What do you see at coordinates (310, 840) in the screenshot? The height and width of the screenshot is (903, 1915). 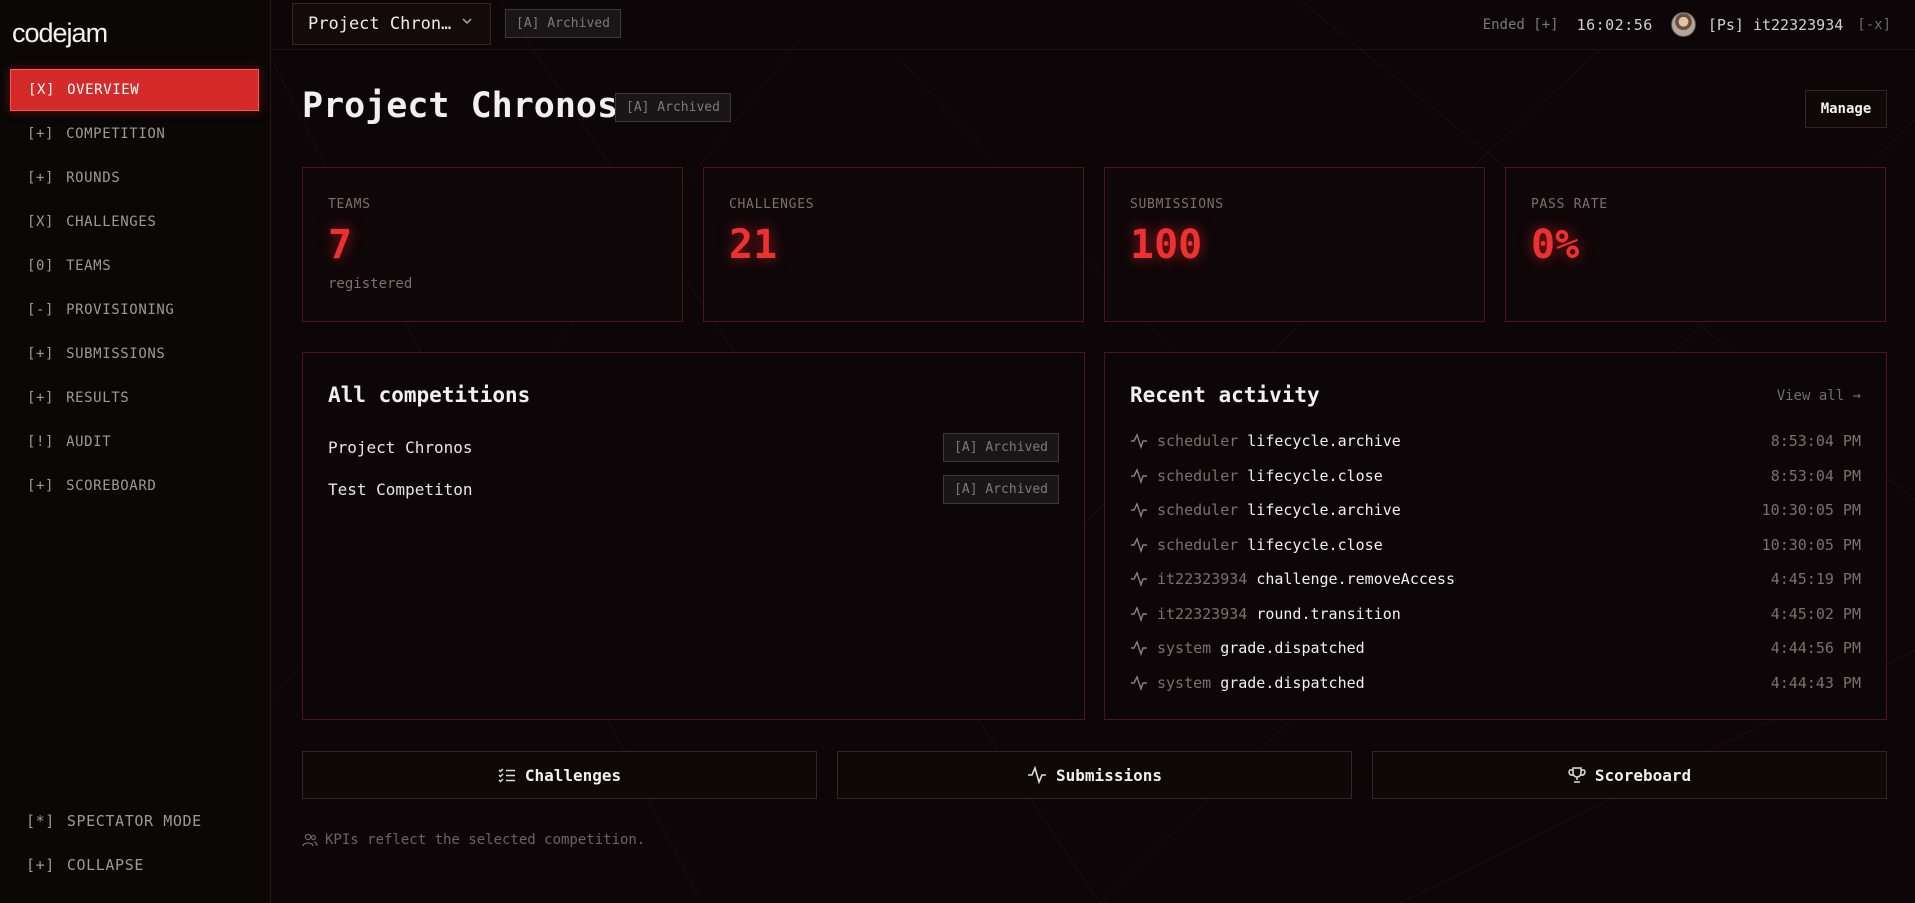 I see `users-icon` at bounding box center [310, 840].